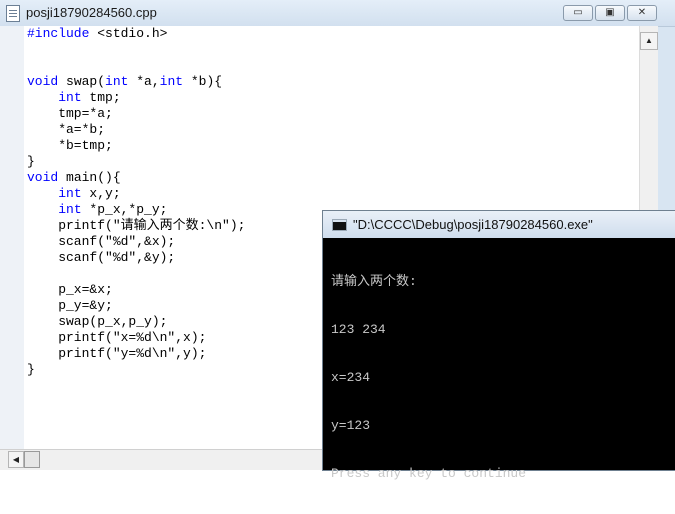 The width and height of the screenshot is (675, 514). Describe the element at coordinates (13, 13) in the screenshot. I see `document-icon` at that location.